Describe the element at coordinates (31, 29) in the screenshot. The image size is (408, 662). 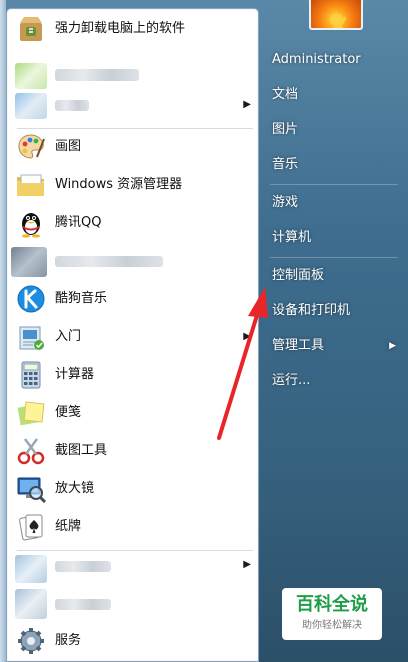
I see `uninstall-box-icon` at that location.